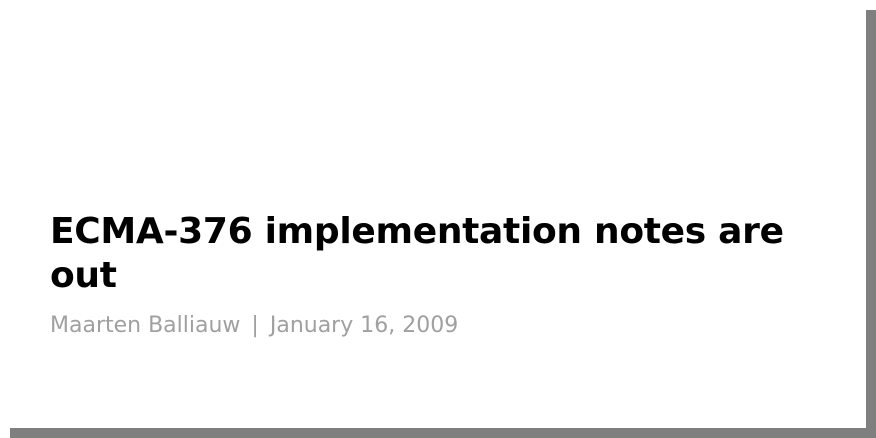 This screenshot has height=438, width=876. Describe the element at coordinates (364, 325) in the screenshot. I see `post-date: January 16, 2009` at that location.